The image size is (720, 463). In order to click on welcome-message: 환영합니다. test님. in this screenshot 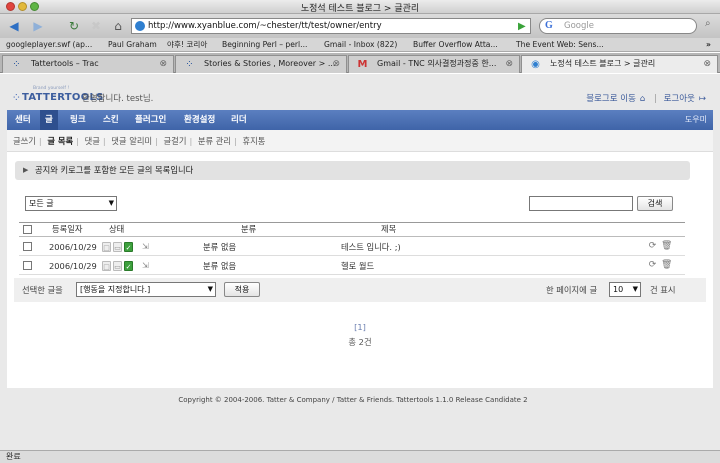, I will do `click(118, 99)`.